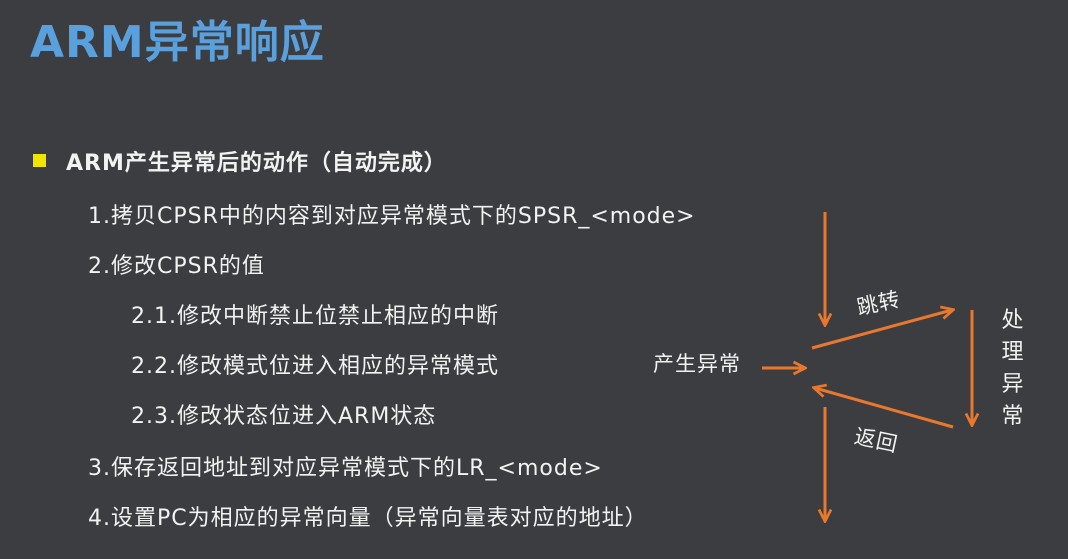 Image resolution: width=1068 pixels, height=559 pixels. What do you see at coordinates (884, 408) in the screenshot?
I see `return-arrow` at bounding box center [884, 408].